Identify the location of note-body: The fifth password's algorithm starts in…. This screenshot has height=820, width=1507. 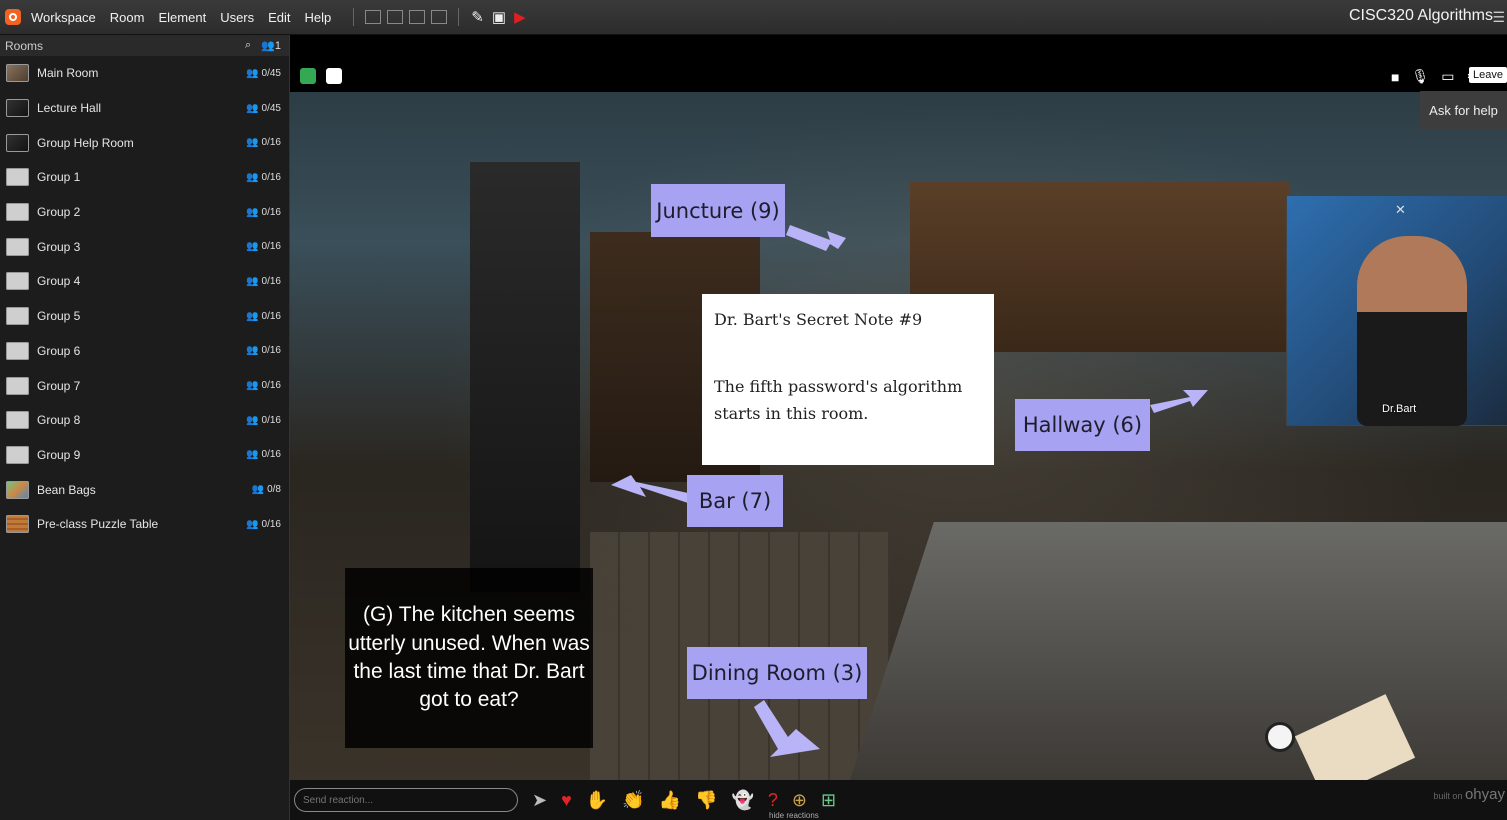
(838, 400).